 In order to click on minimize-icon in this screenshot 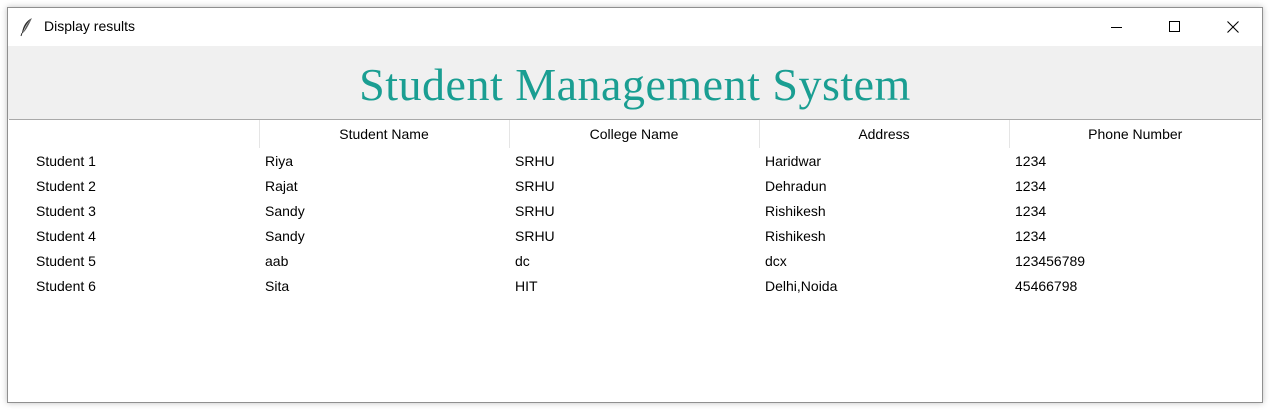, I will do `click(1116, 27)`.